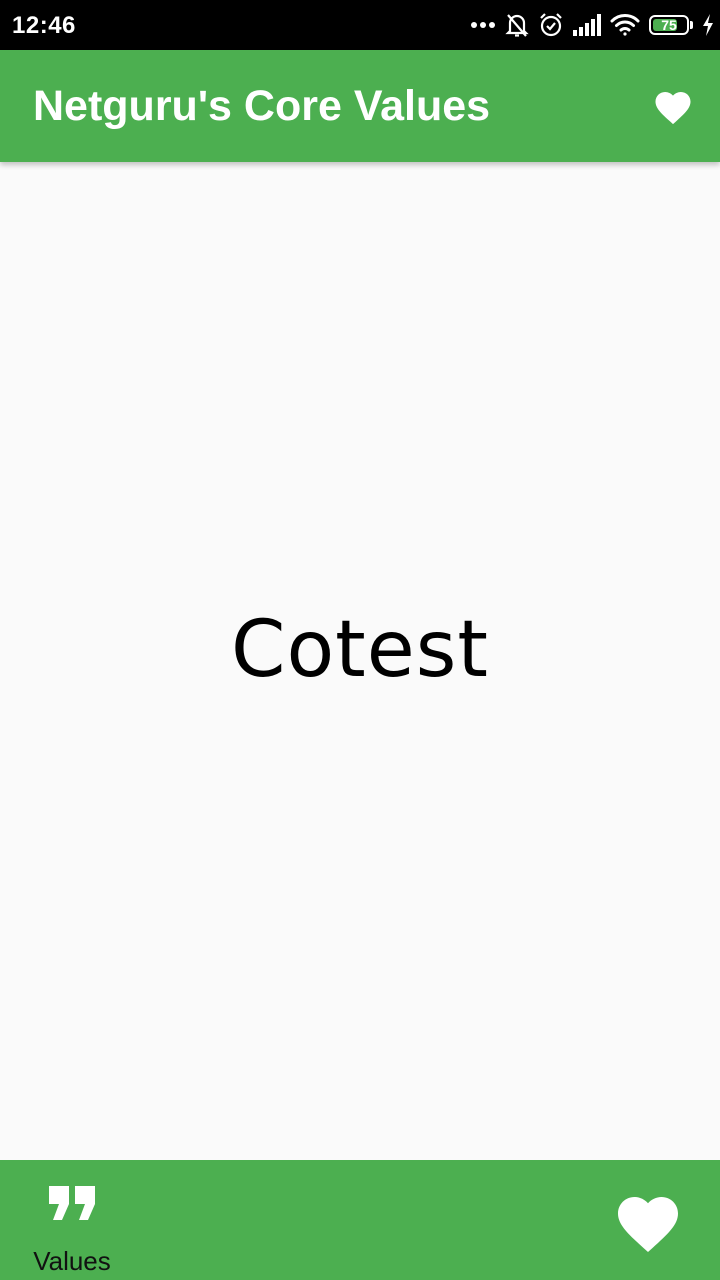  What do you see at coordinates (44, 25) in the screenshot?
I see `status-time: 12:46` at bounding box center [44, 25].